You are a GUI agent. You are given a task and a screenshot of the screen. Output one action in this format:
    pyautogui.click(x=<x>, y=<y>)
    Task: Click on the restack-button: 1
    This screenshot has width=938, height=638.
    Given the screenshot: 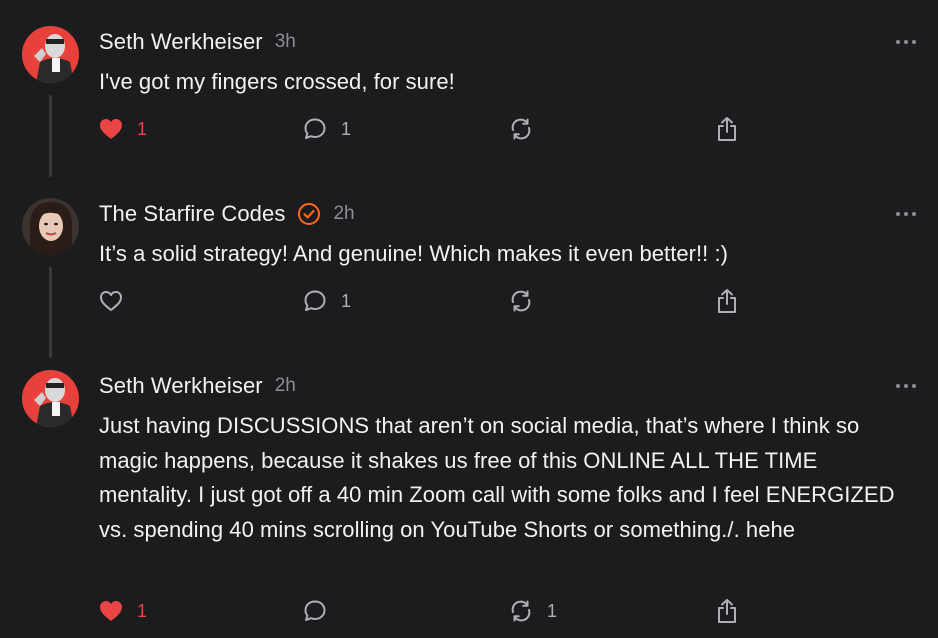 What is the action you would take?
    pyautogui.click(x=533, y=611)
    